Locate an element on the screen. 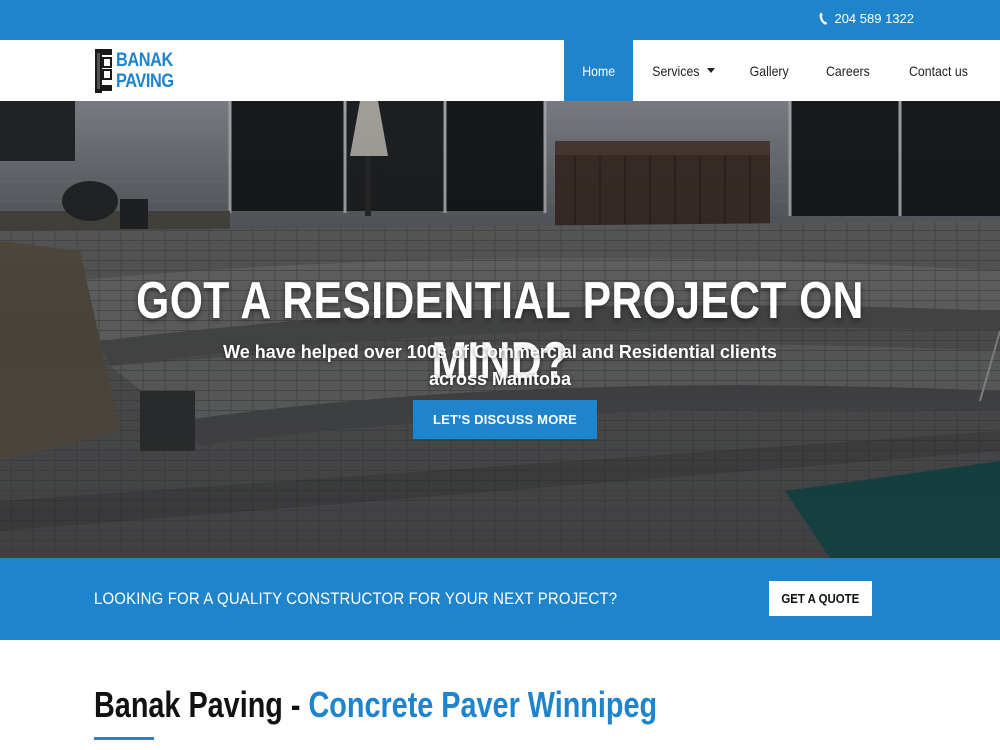 The width and height of the screenshot is (1000, 750). nav-menu: Home Services Gallery Careers Contact us is located at coordinates (776, 70).